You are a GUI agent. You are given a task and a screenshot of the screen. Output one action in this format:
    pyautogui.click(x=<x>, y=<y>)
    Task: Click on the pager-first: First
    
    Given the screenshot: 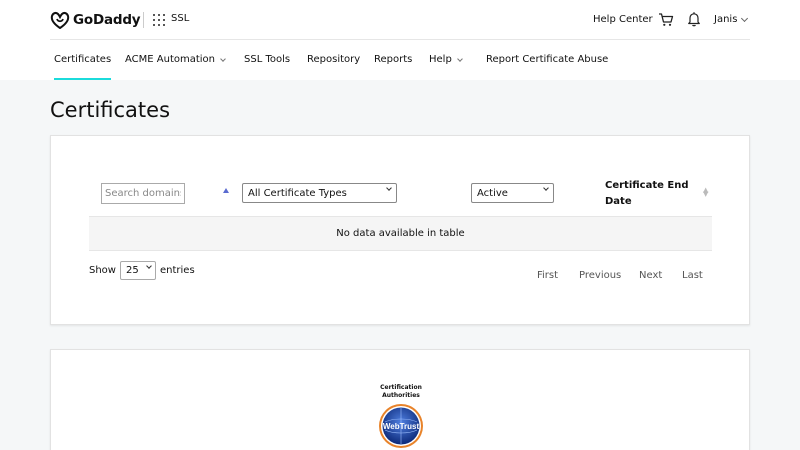 What is the action you would take?
    pyautogui.click(x=547, y=275)
    